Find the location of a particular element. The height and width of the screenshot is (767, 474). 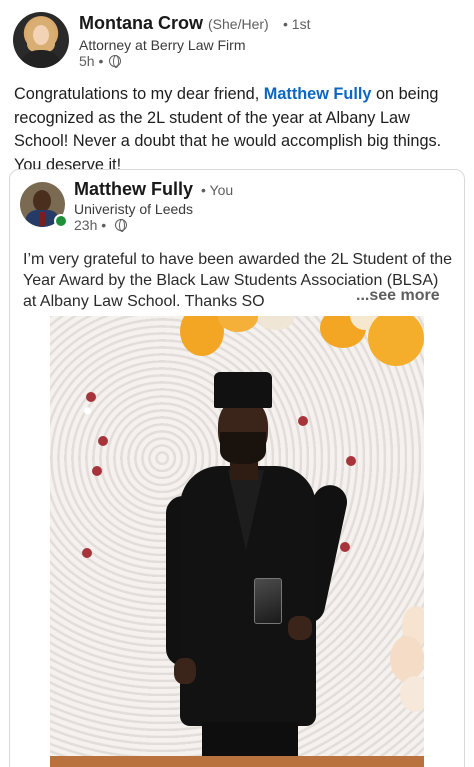

author-headline: Attorney at Berry Law Firm is located at coordinates (162, 45).